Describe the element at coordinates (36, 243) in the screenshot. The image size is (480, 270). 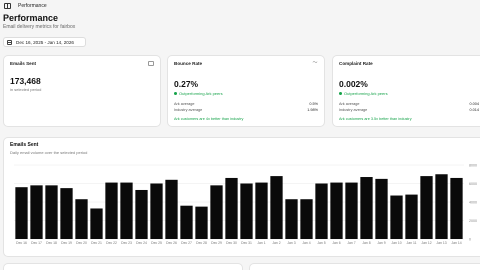
I see `x-tick-label: Dec 17` at that location.